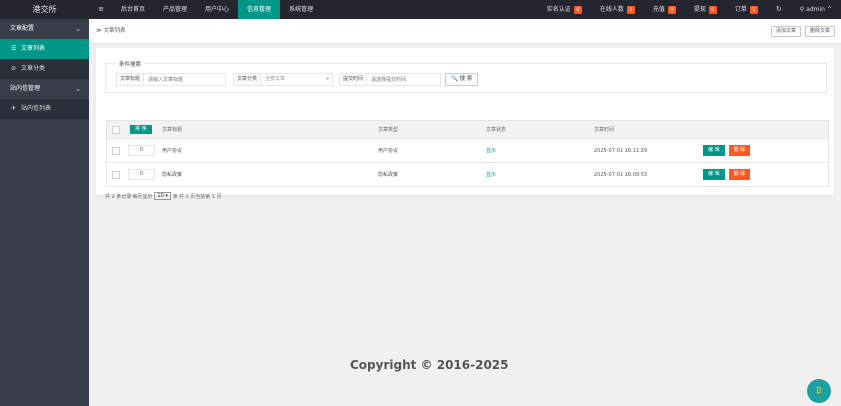 The width and height of the screenshot is (841, 406). Describe the element at coordinates (403, 79) in the screenshot. I see `date-search-input` at that location.